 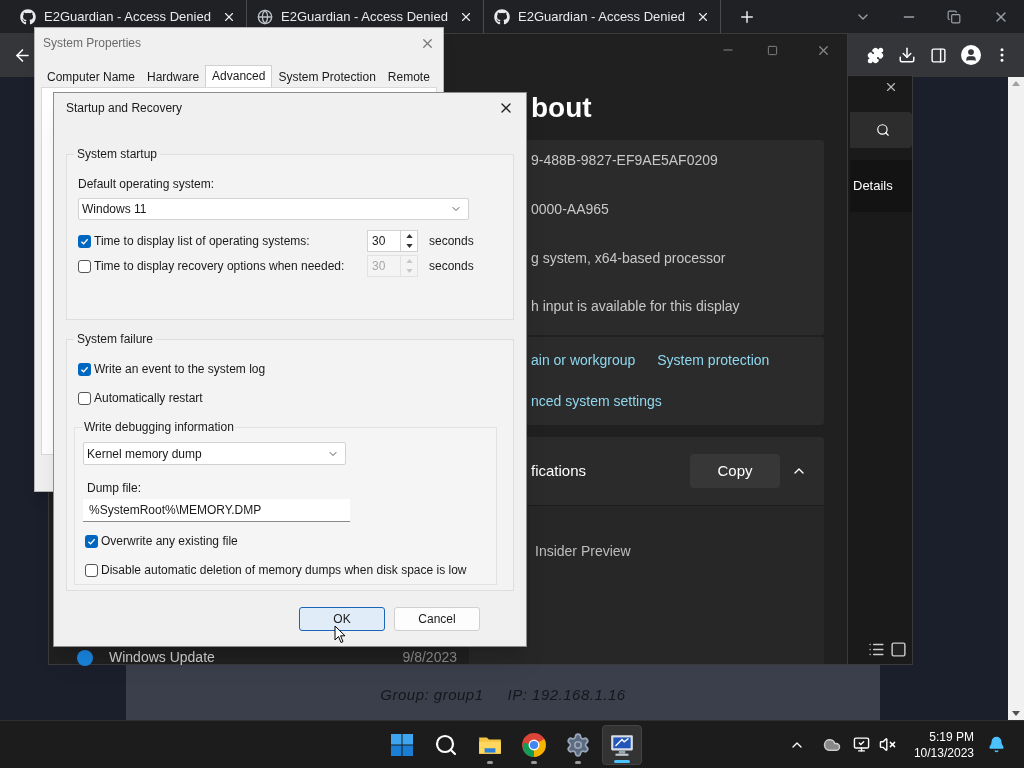 I want to click on search-field, so click(x=881, y=130).